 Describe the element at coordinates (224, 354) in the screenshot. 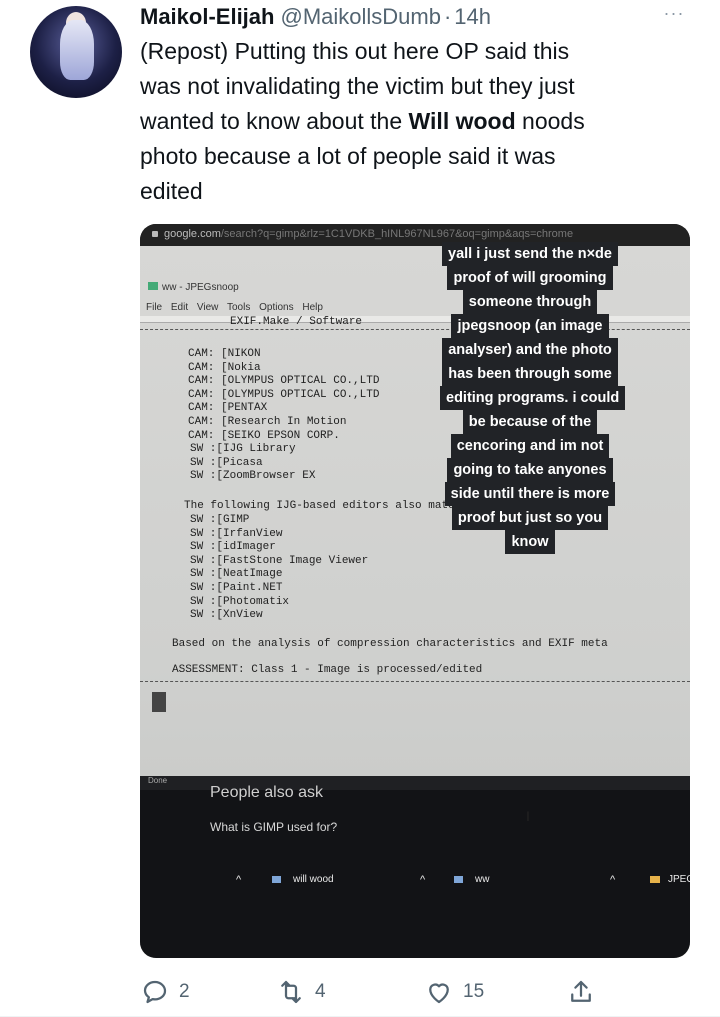

I see `cam-line: CAM: [NIKON` at that location.